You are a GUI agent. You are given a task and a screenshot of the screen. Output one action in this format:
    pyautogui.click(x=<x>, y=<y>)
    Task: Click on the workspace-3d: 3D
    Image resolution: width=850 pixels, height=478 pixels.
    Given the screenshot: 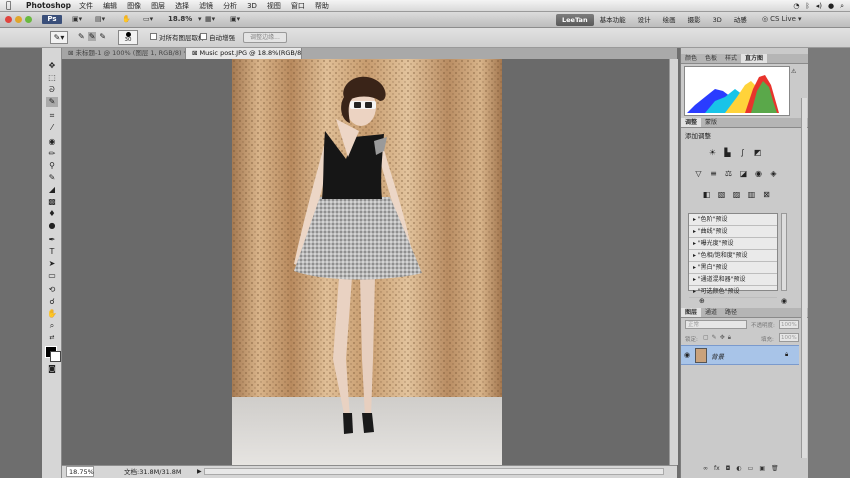 What is the action you would take?
    pyautogui.click(x=717, y=20)
    